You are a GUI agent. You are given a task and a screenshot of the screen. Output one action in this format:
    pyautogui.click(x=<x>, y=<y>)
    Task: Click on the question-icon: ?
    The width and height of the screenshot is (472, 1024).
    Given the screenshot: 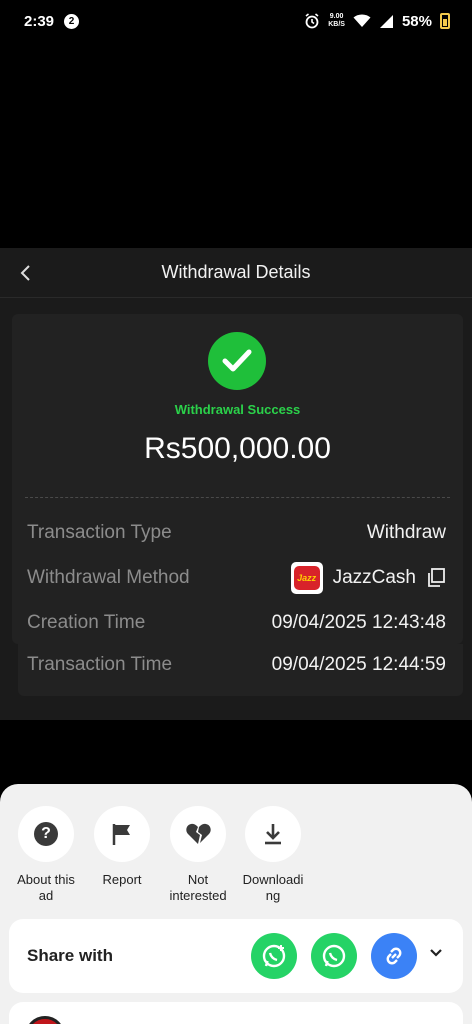 What is the action you would take?
    pyautogui.click(x=46, y=834)
    